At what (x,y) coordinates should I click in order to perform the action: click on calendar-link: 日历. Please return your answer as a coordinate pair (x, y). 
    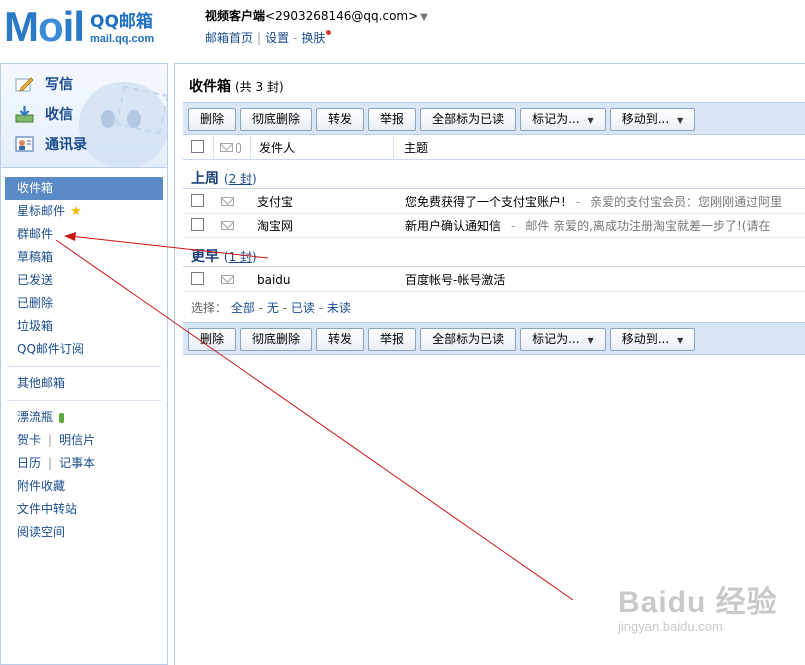
    Looking at the image, I should click on (29, 463).